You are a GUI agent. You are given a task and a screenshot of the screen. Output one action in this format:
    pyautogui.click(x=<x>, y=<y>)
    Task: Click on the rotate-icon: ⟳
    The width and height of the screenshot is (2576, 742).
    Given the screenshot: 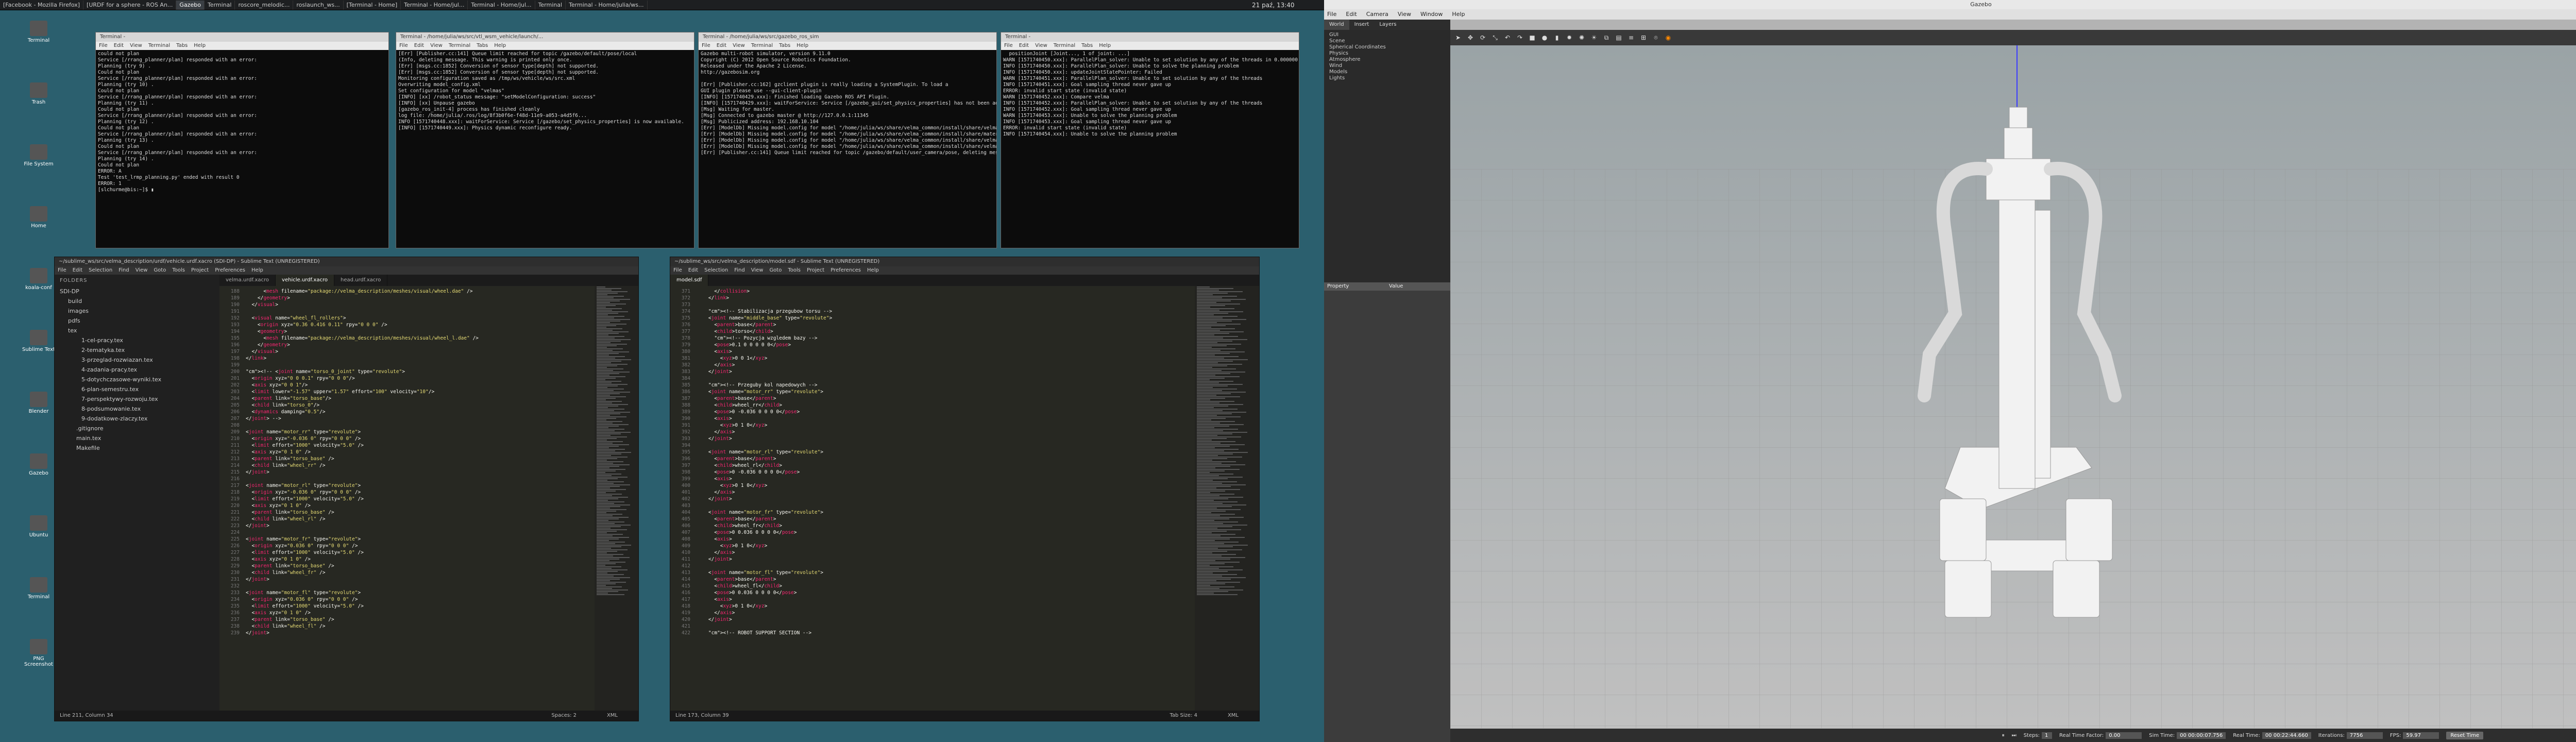 What is the action you would take?
    pyautogui.click(x=1482, y=37)
    